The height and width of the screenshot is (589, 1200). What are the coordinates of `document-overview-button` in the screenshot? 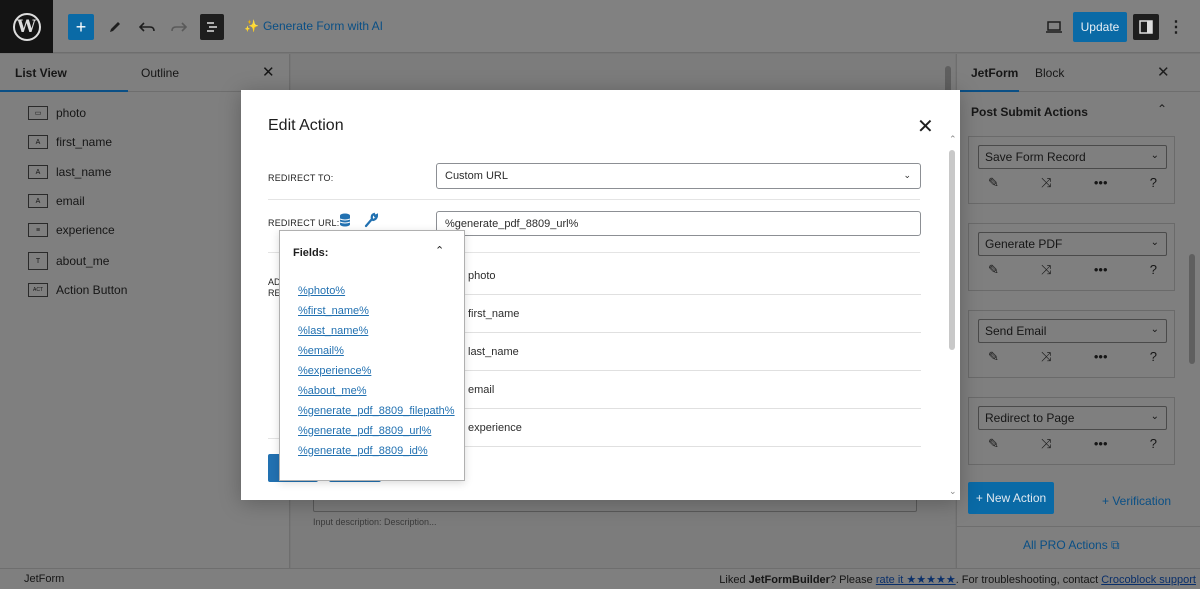 It's located at (212, 27).